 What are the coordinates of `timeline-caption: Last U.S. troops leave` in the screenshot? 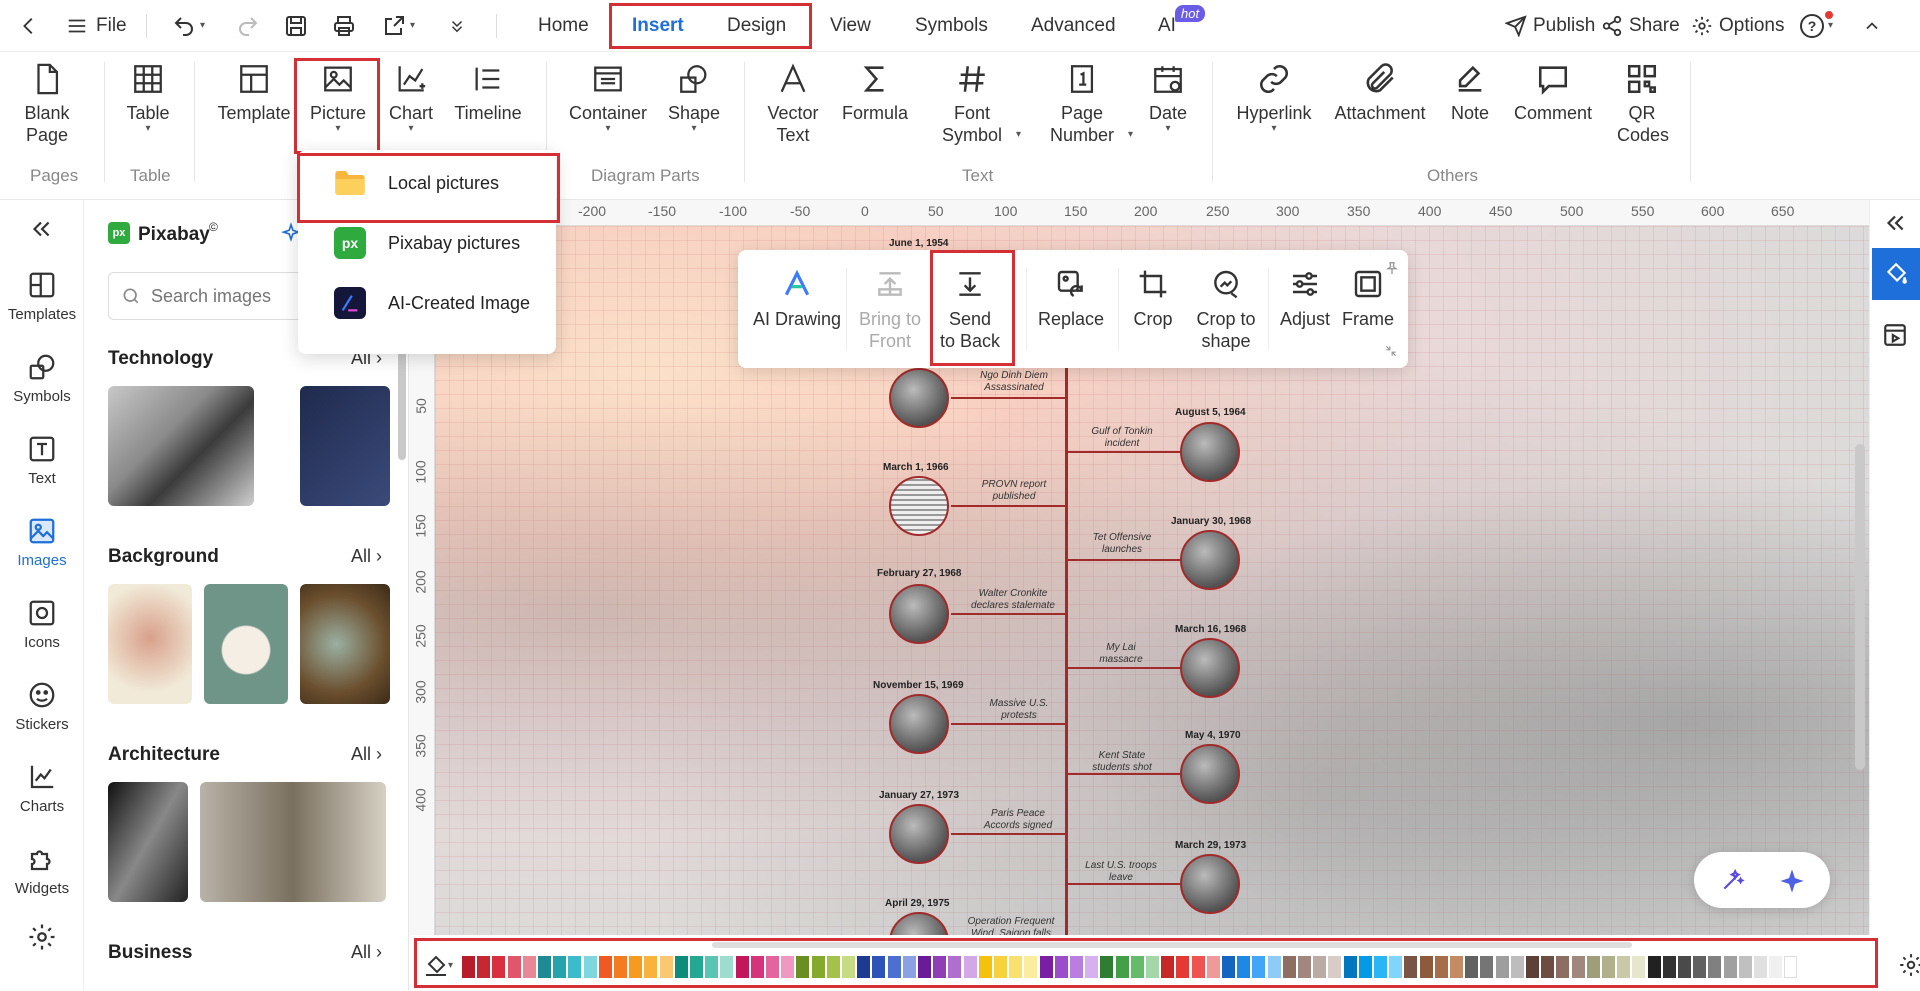 It's located at (1121, 871).